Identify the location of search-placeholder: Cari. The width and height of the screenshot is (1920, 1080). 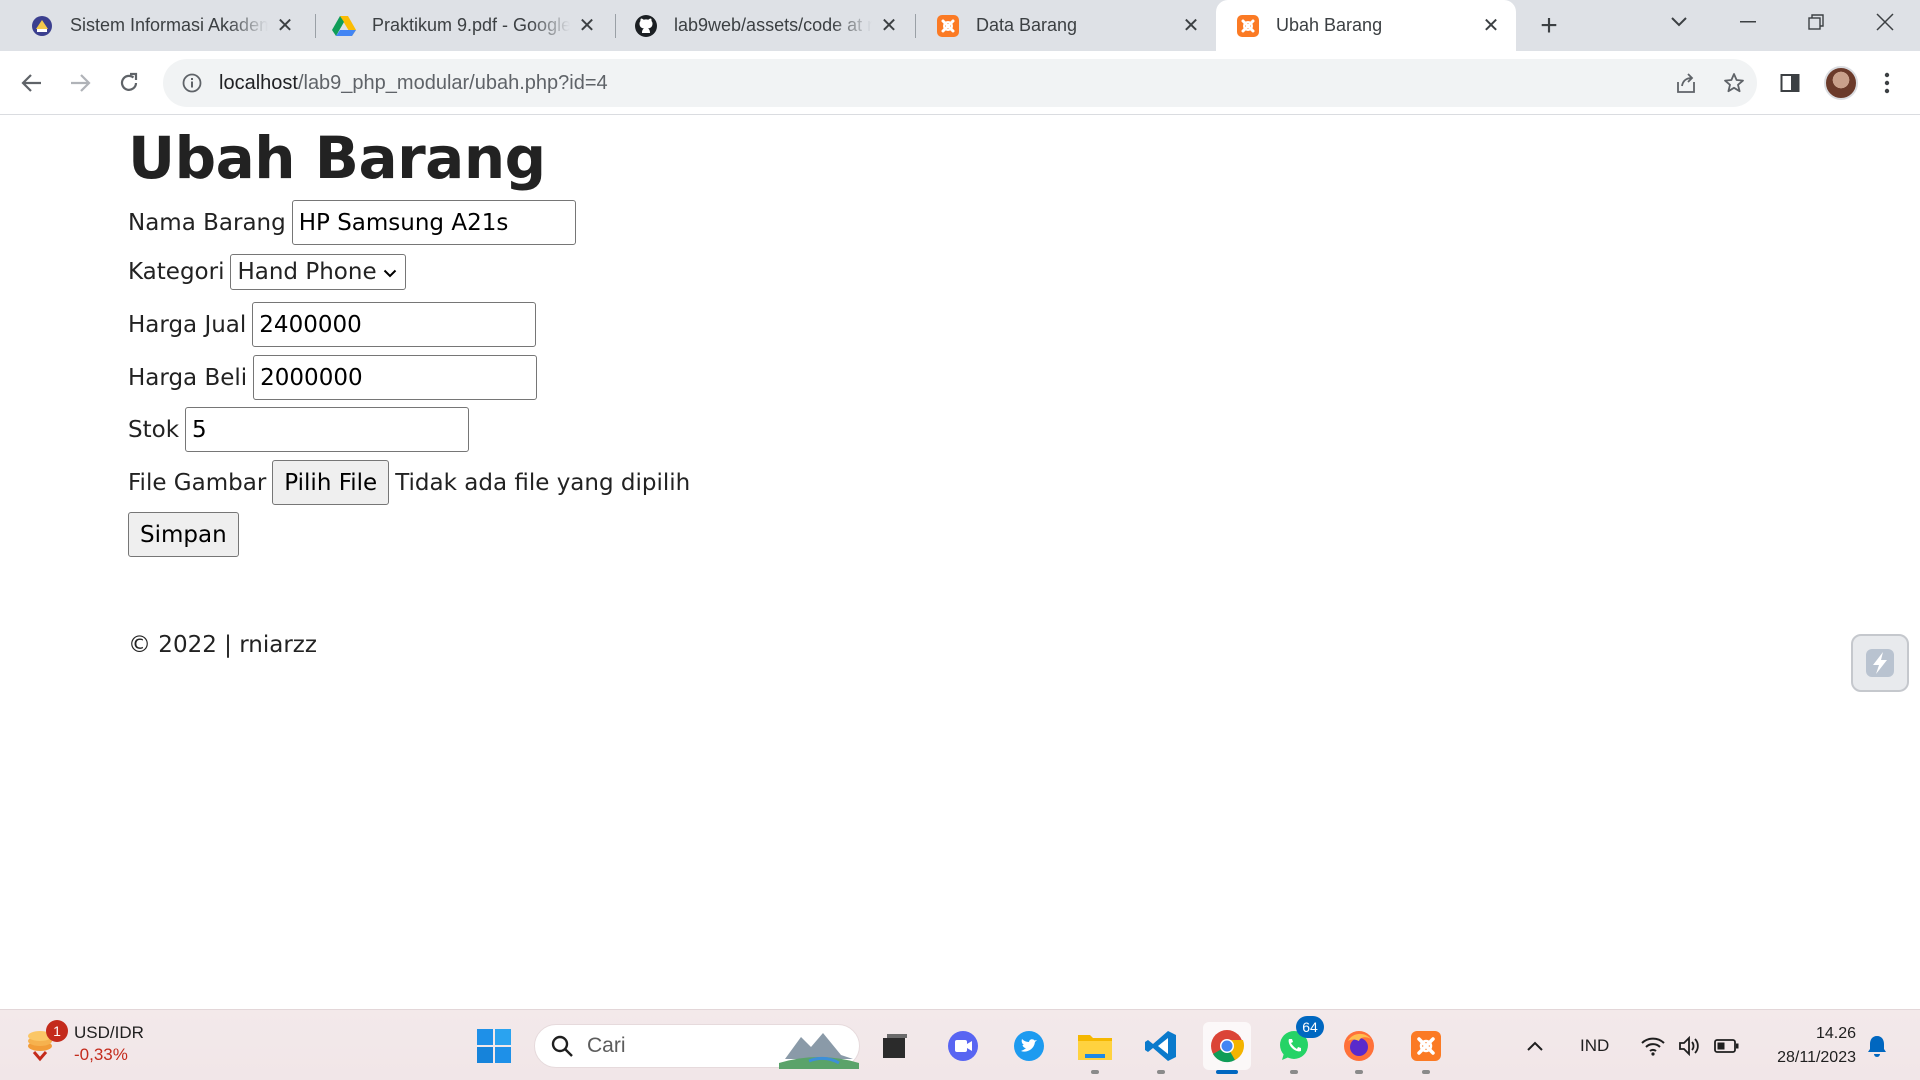
(606, 1045).